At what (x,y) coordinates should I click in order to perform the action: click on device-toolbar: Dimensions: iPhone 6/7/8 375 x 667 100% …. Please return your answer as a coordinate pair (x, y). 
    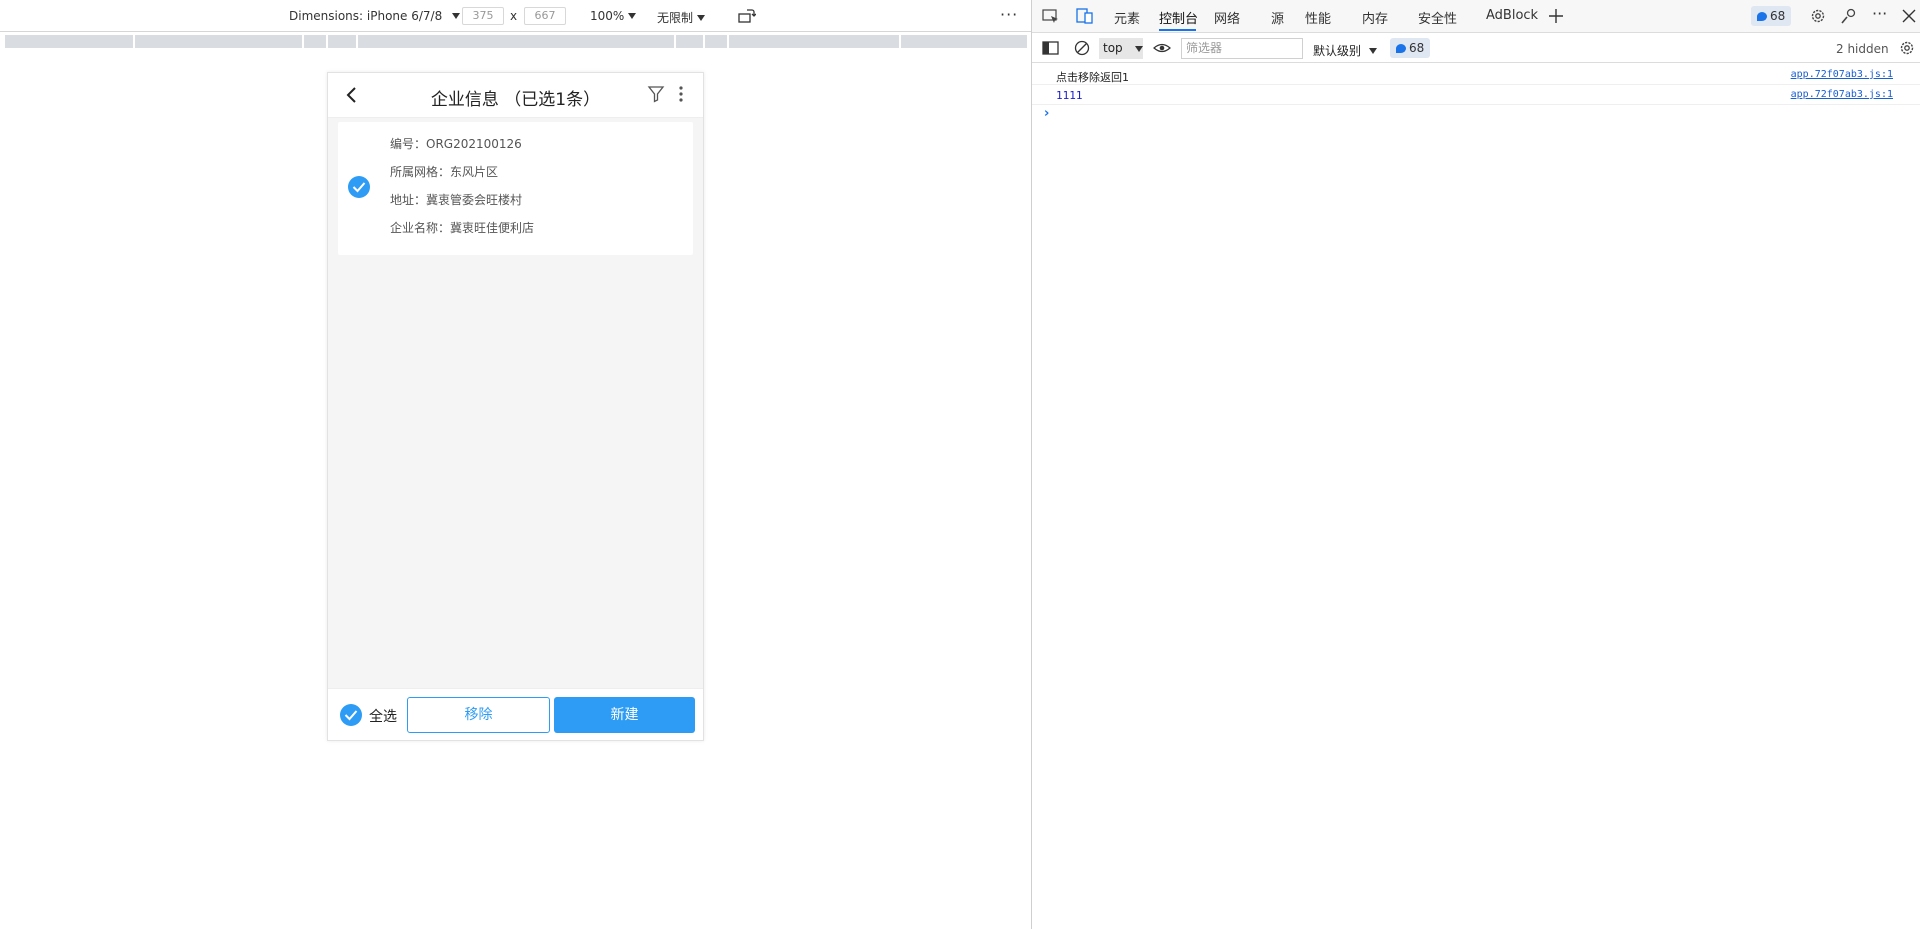
    Looking at the image, I should click on (515, 16).